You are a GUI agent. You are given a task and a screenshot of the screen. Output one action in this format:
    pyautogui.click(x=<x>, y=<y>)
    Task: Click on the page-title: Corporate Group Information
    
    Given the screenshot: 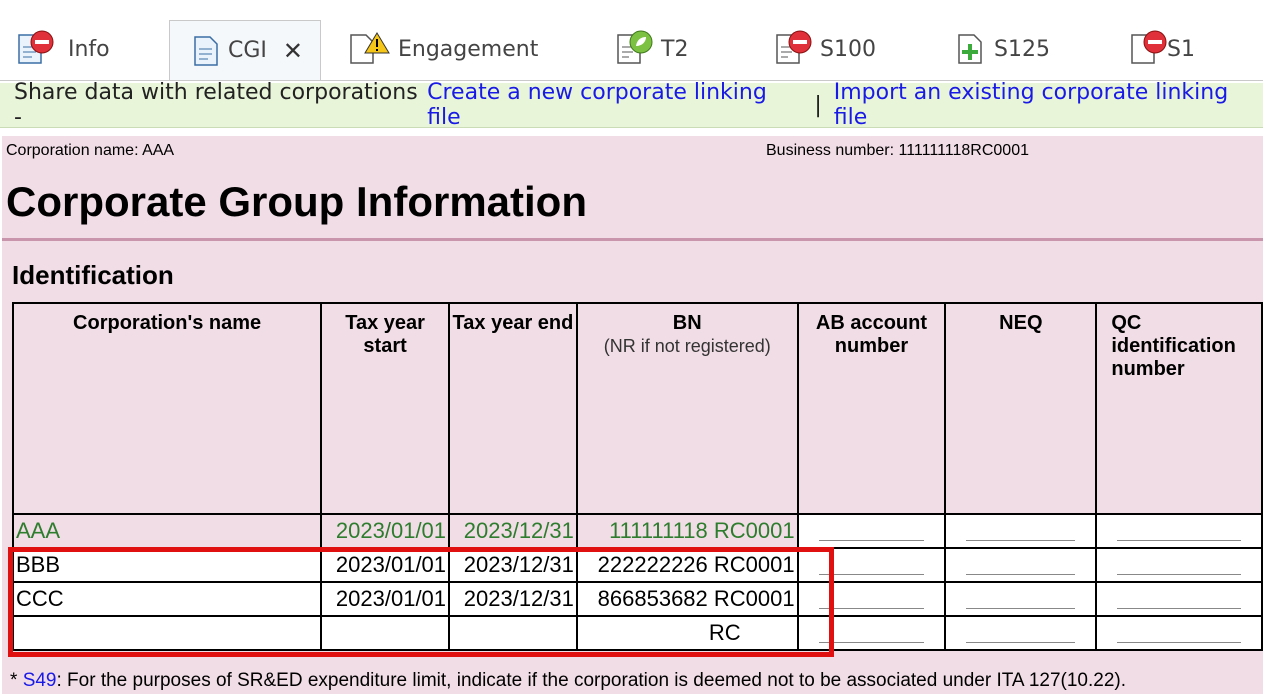 What is the action you would take?
    pyautogui.click(x=296, y=201)
    